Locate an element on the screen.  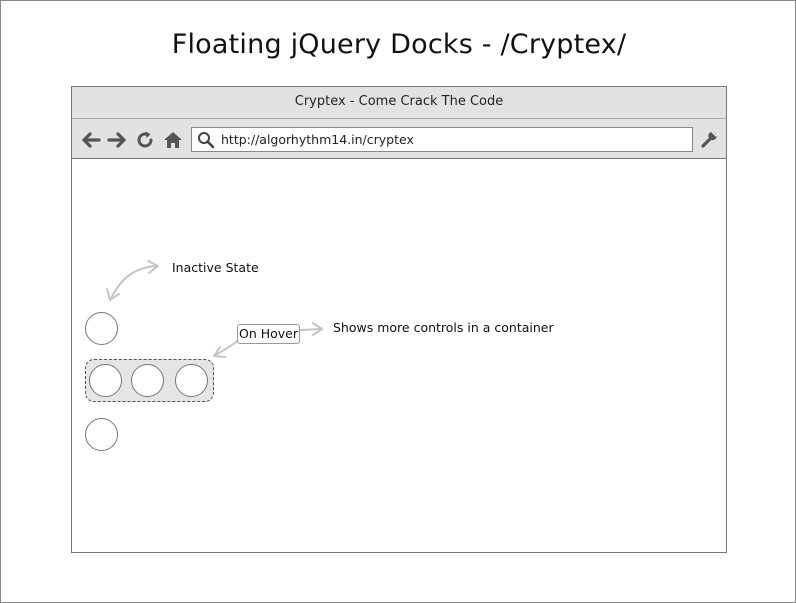
home-icon is located at coordinates (173, 140).